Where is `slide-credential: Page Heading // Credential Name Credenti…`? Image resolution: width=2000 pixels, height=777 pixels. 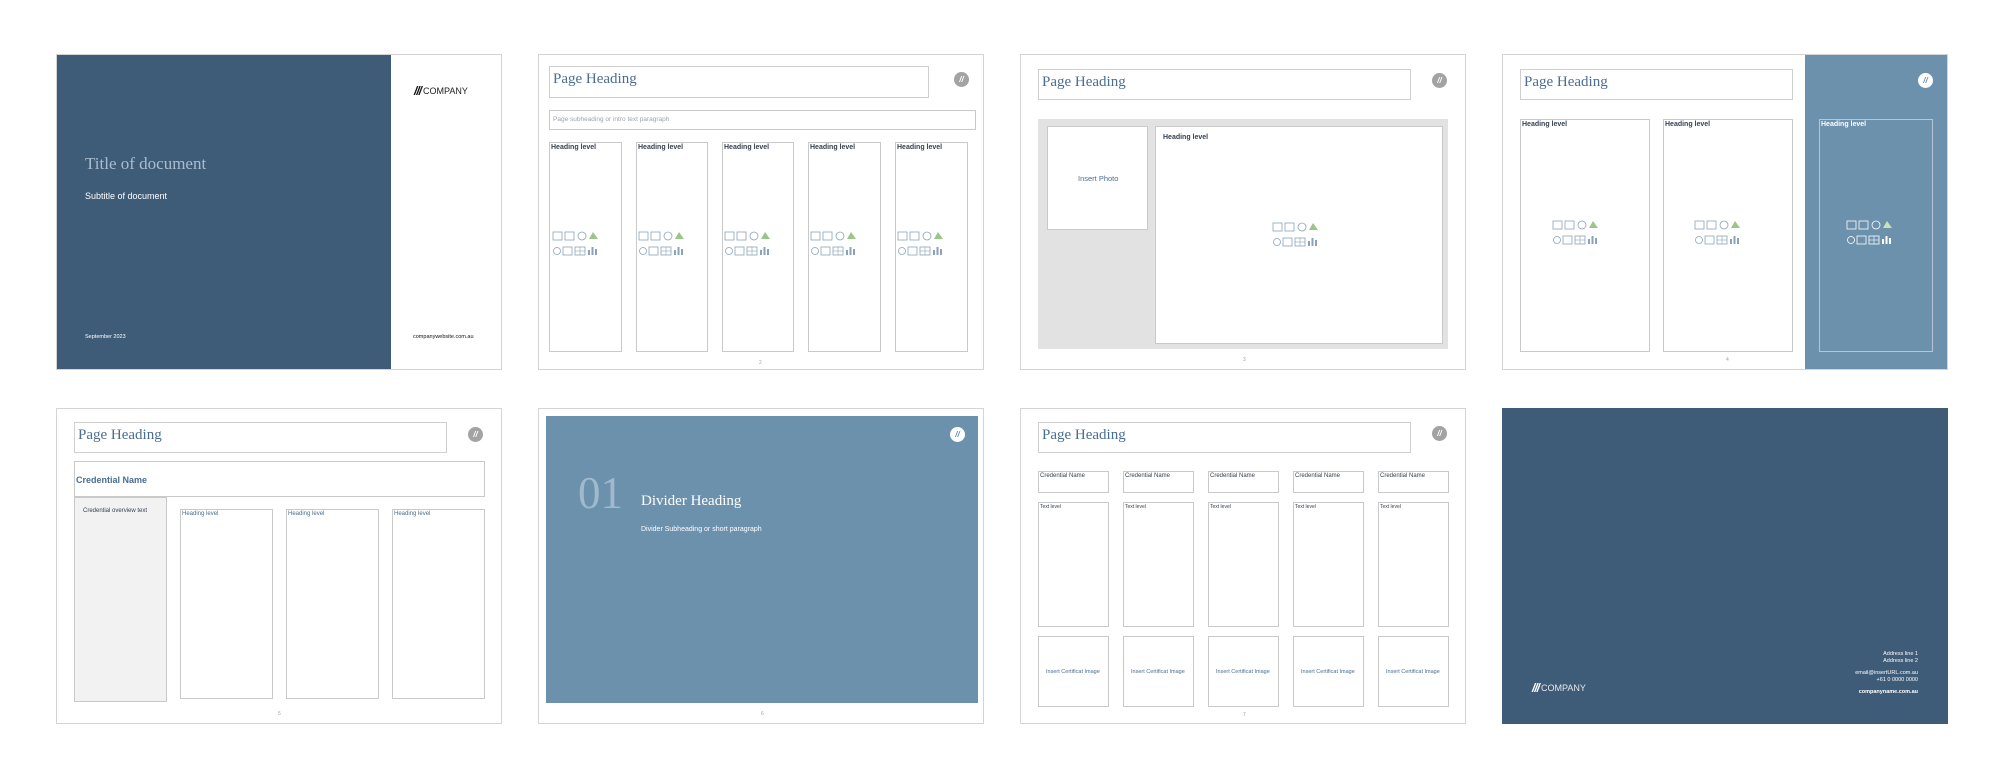
slide-credential: Page Heading // Credential Name Credenti… is located at coordinates (279, 566).